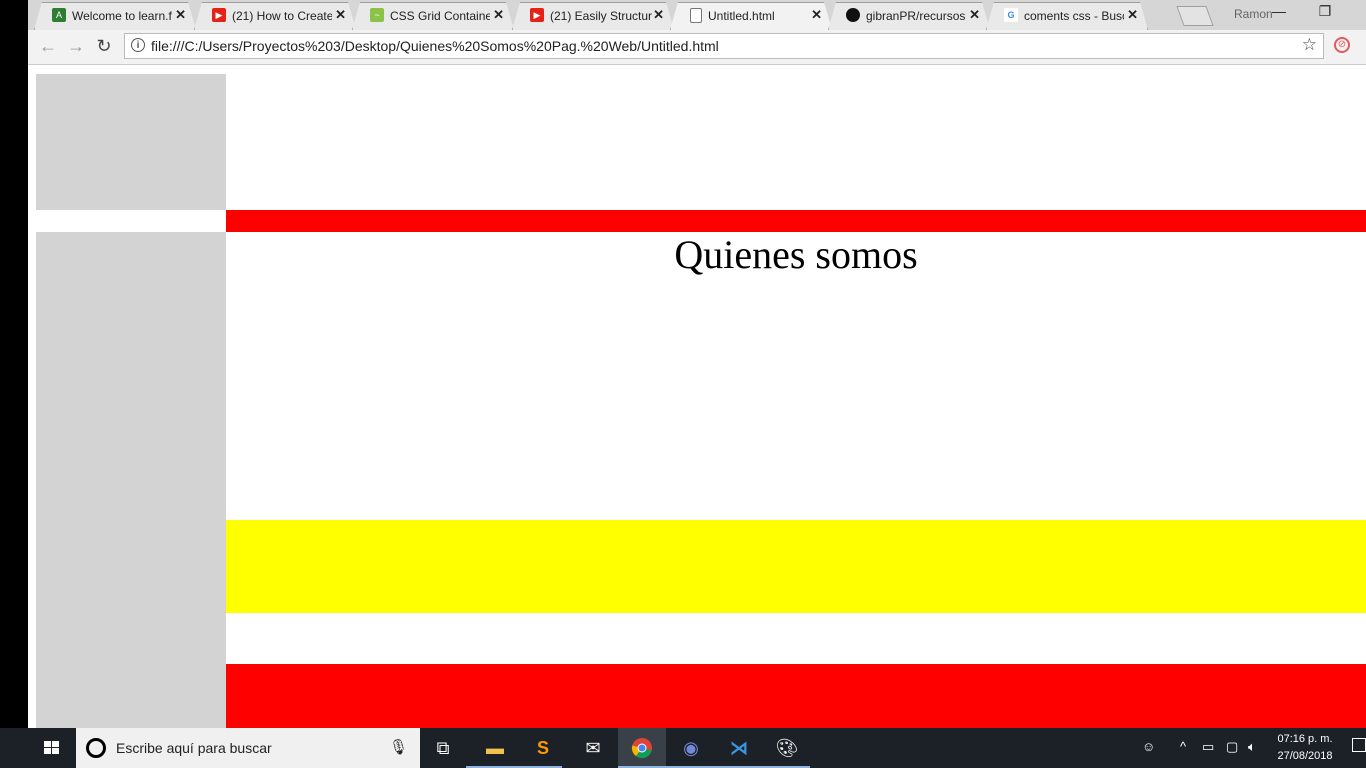  What do you see at coordinates (1183, 746) in the screenshot?
I see `chevron-up-icon: ^` at bounding box center [1183, 746].